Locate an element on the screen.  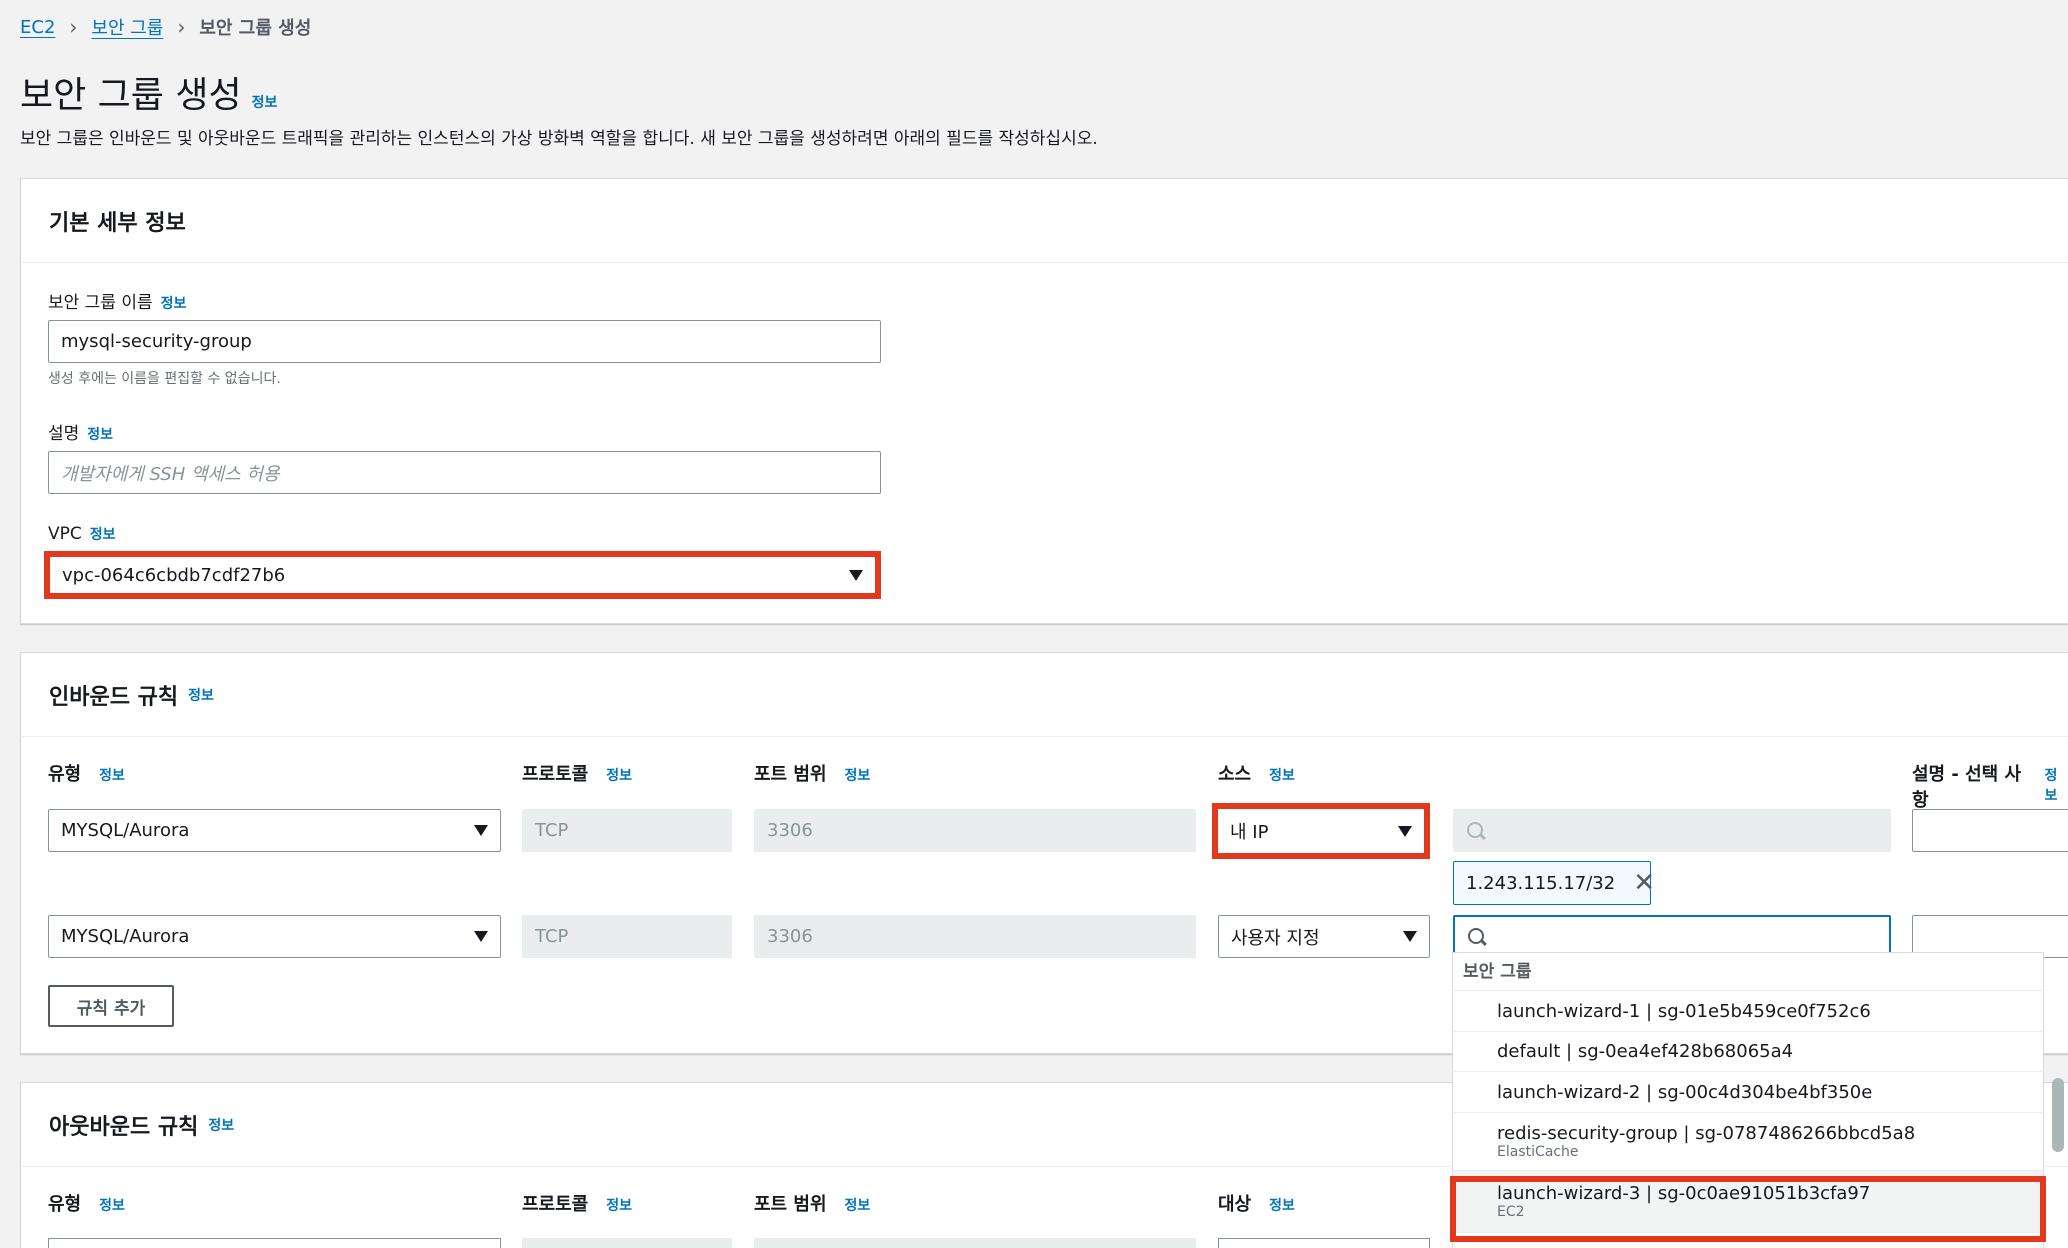
breadcrumb-security-groups-link: 보안 그룹 is located at coordinates (127, 27).